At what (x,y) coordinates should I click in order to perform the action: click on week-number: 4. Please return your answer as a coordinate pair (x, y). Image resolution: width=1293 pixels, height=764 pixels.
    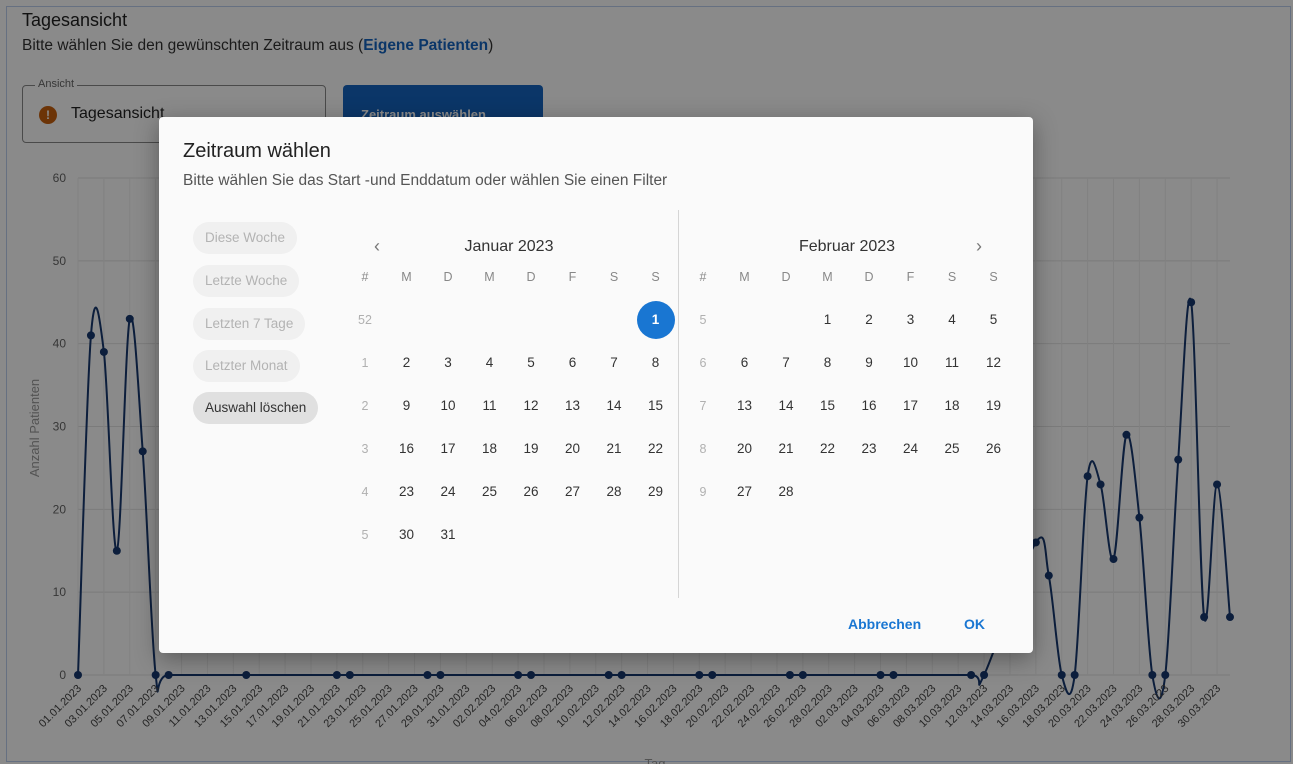
    Looking at the image, I should click on (365, 492).